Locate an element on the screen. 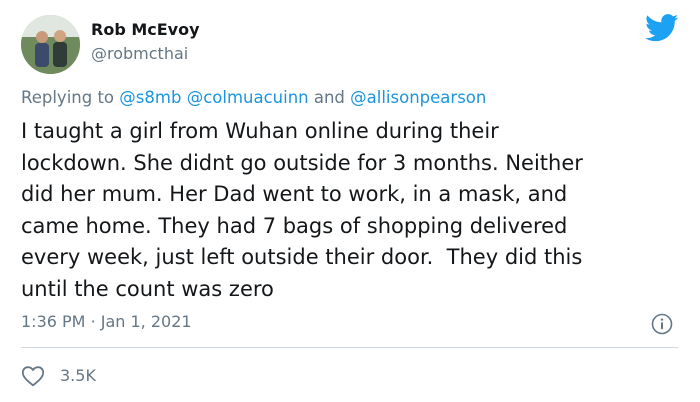  info-icon is located at coordinates (662, 324).